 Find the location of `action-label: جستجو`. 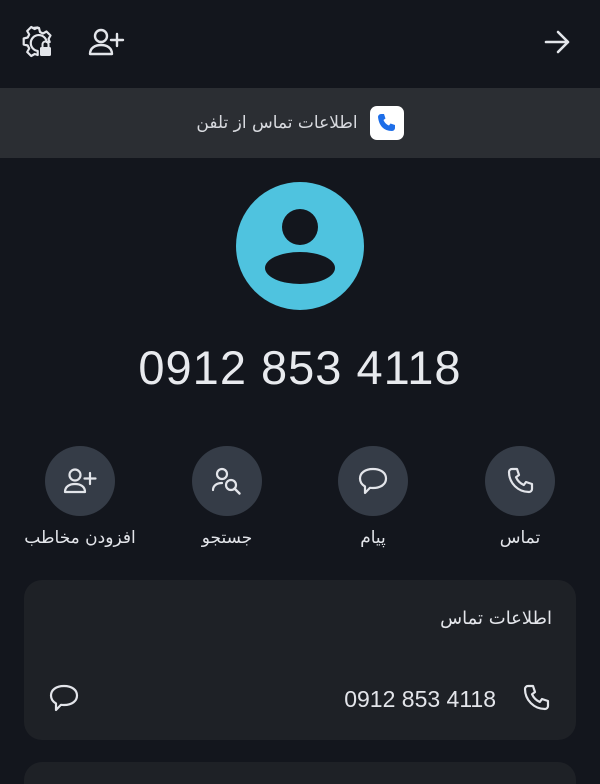

action-label: جستجو is located at coordinates (227, 538).